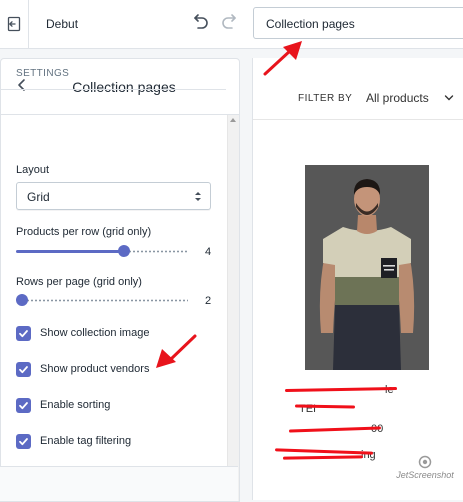 This screenshot has height=502, width=463. Describe the element at coordinates (208, 252) in the screenshot. I see `products-per-row-value: 4` at that location.